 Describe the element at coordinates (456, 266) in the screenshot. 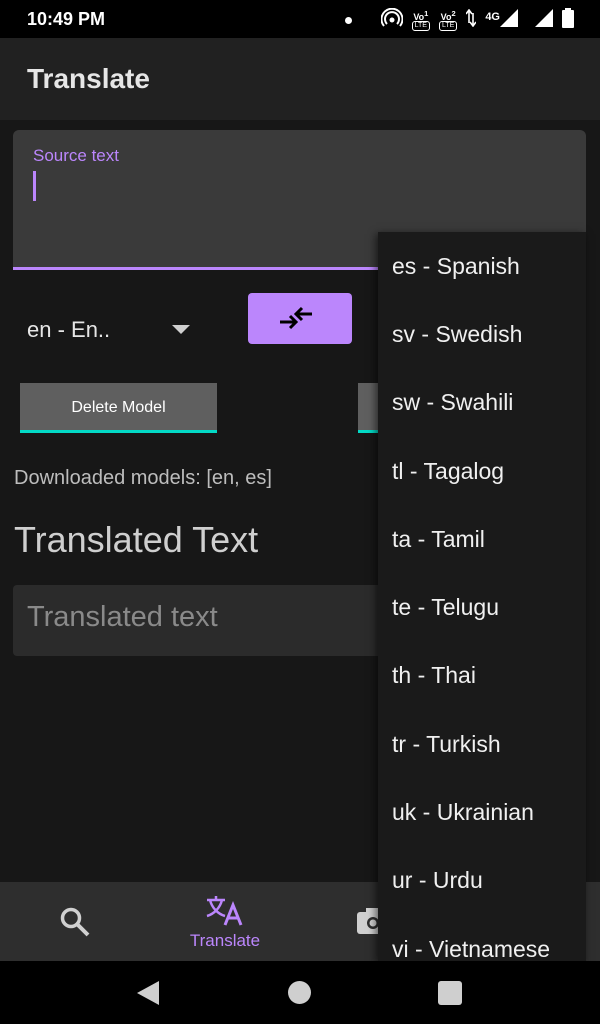

I see `dropdown-item-es: es - Spanish` at that location.